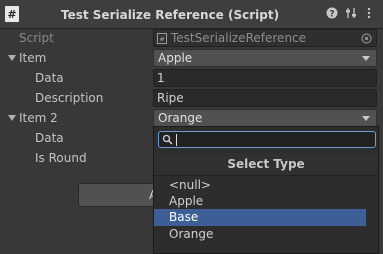  Describe the element at coordinates (186, 201) in the screenshot. I see `type-option-label: Apple` at that location.